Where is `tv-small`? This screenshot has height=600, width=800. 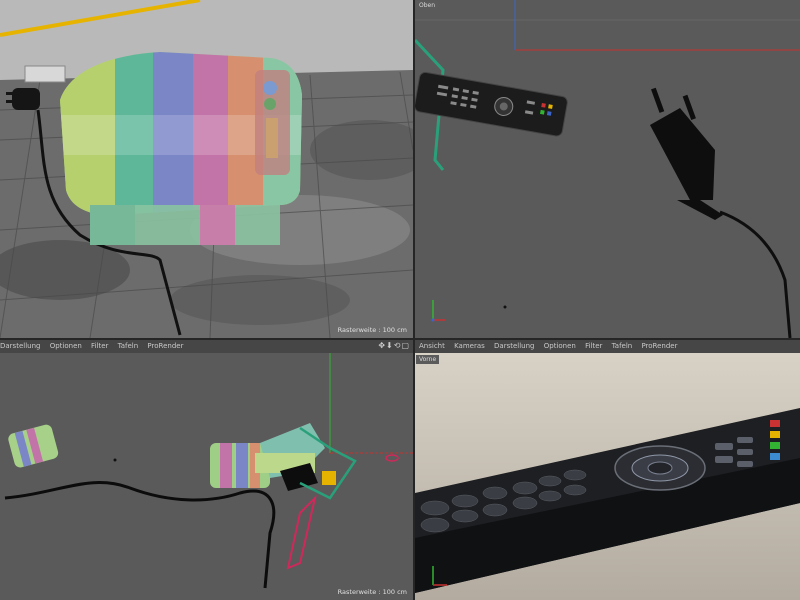
tv-small is located at coordinates (33, 446).